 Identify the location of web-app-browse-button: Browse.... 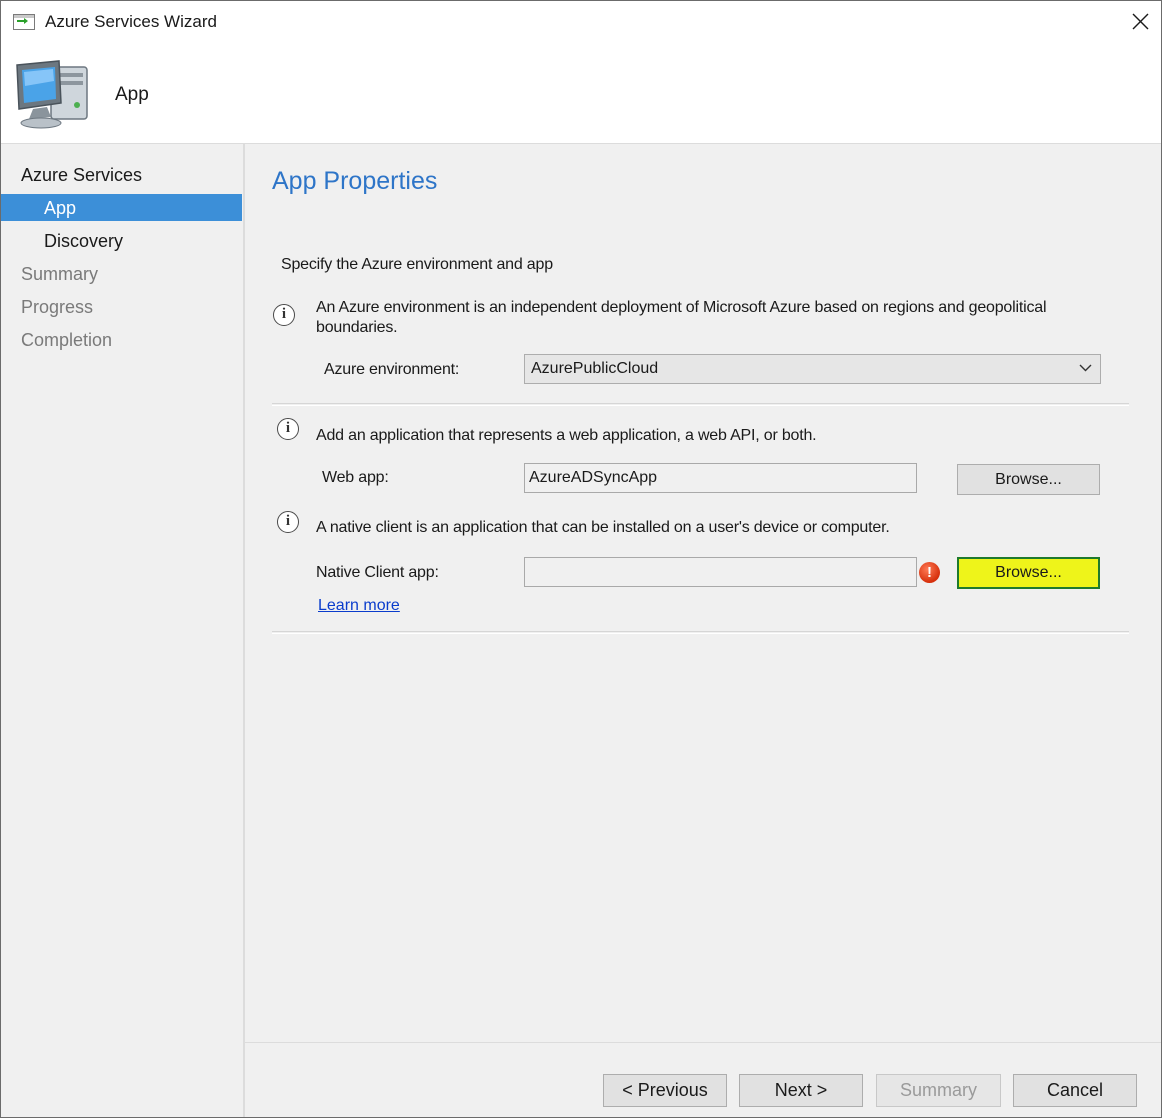
(1028, 479).